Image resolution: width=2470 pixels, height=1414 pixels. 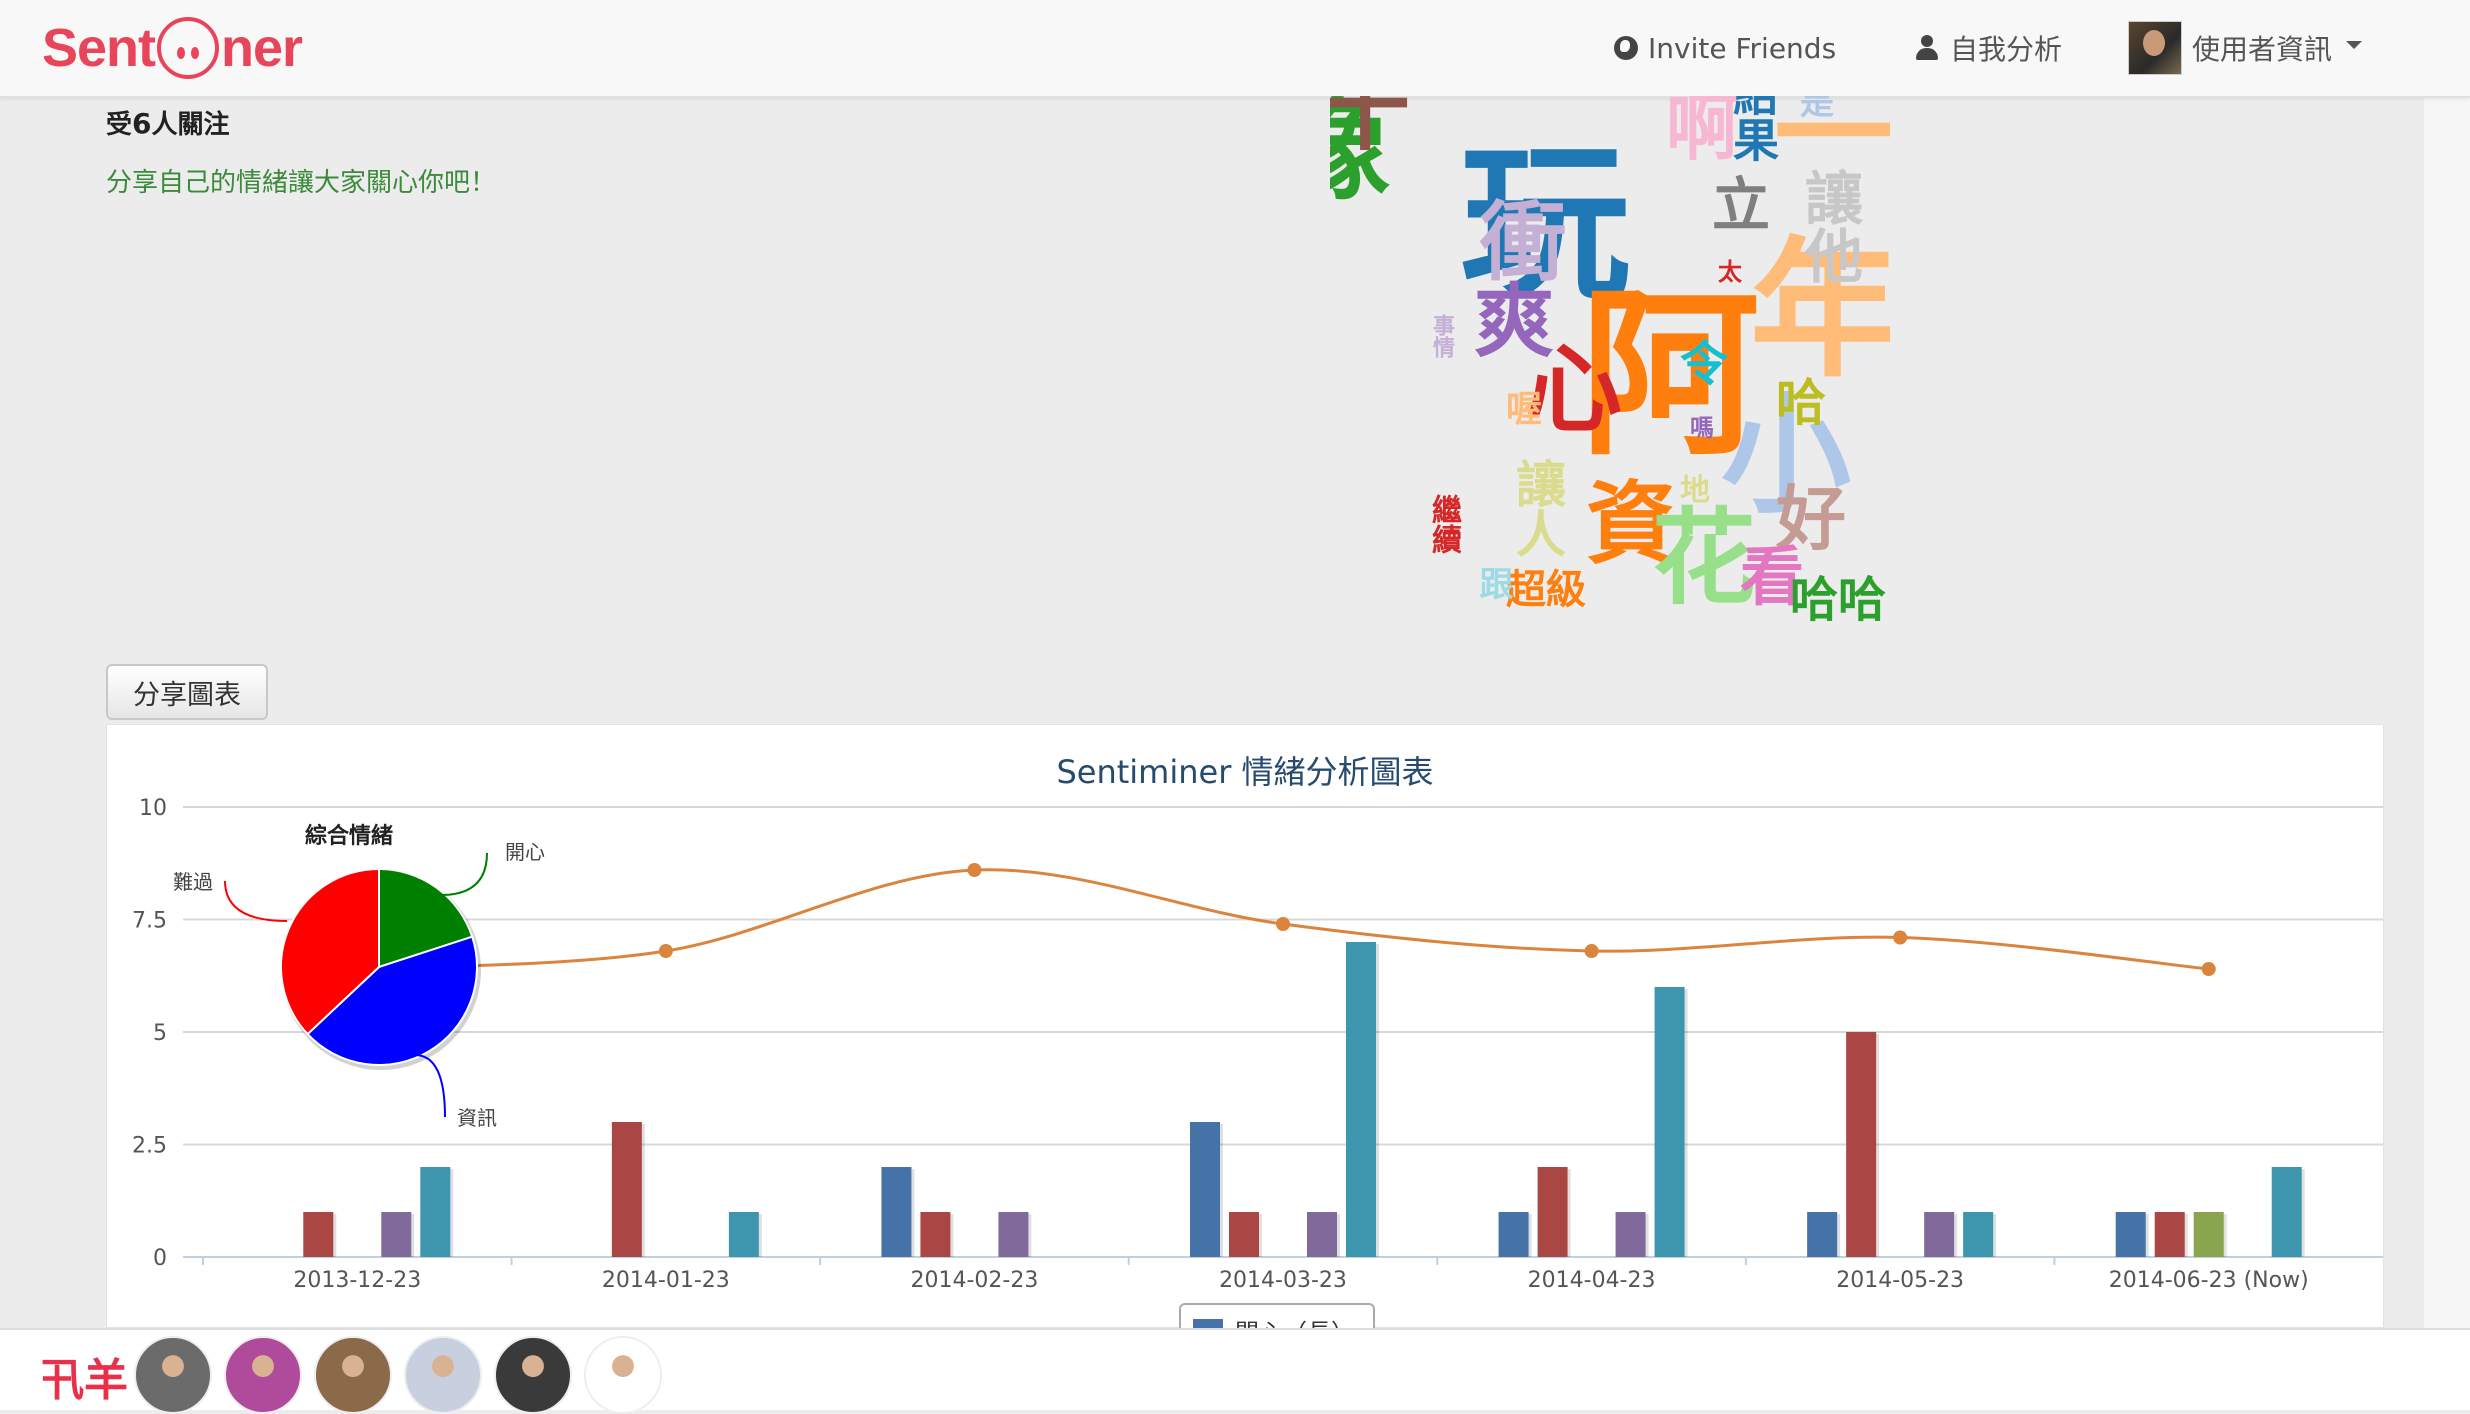 What do you see at coordinates (1235, 49) in the screenshot?
I see `navbar: Sent ner Invite Friends 自我分析 使用者資訊` at bounding box center [1235, 49].